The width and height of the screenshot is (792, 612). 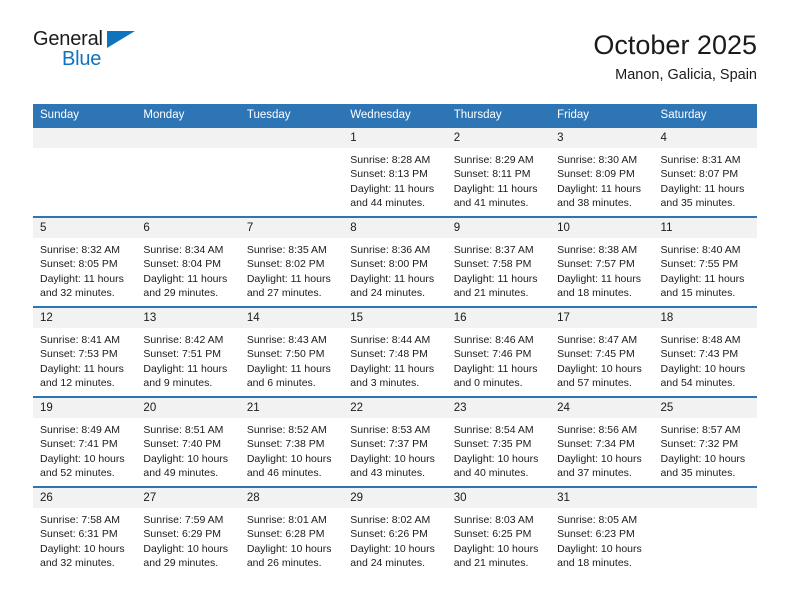 What do you see at coordinates (182, 534) in the screenshot?
I see `sunset-text: Sunset: 6:29 PM` at bounding box center [182, 534].